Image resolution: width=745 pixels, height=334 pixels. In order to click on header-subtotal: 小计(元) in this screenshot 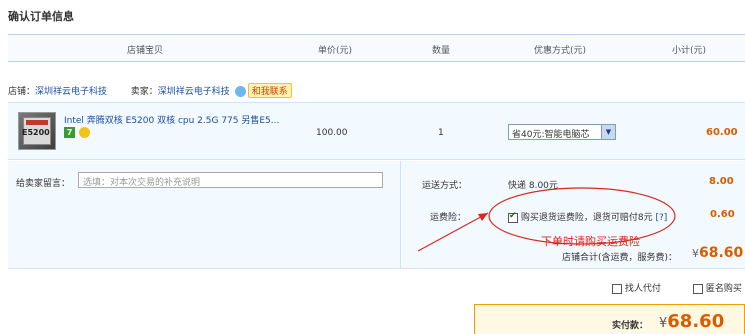, I will do `click(689, 51)`.